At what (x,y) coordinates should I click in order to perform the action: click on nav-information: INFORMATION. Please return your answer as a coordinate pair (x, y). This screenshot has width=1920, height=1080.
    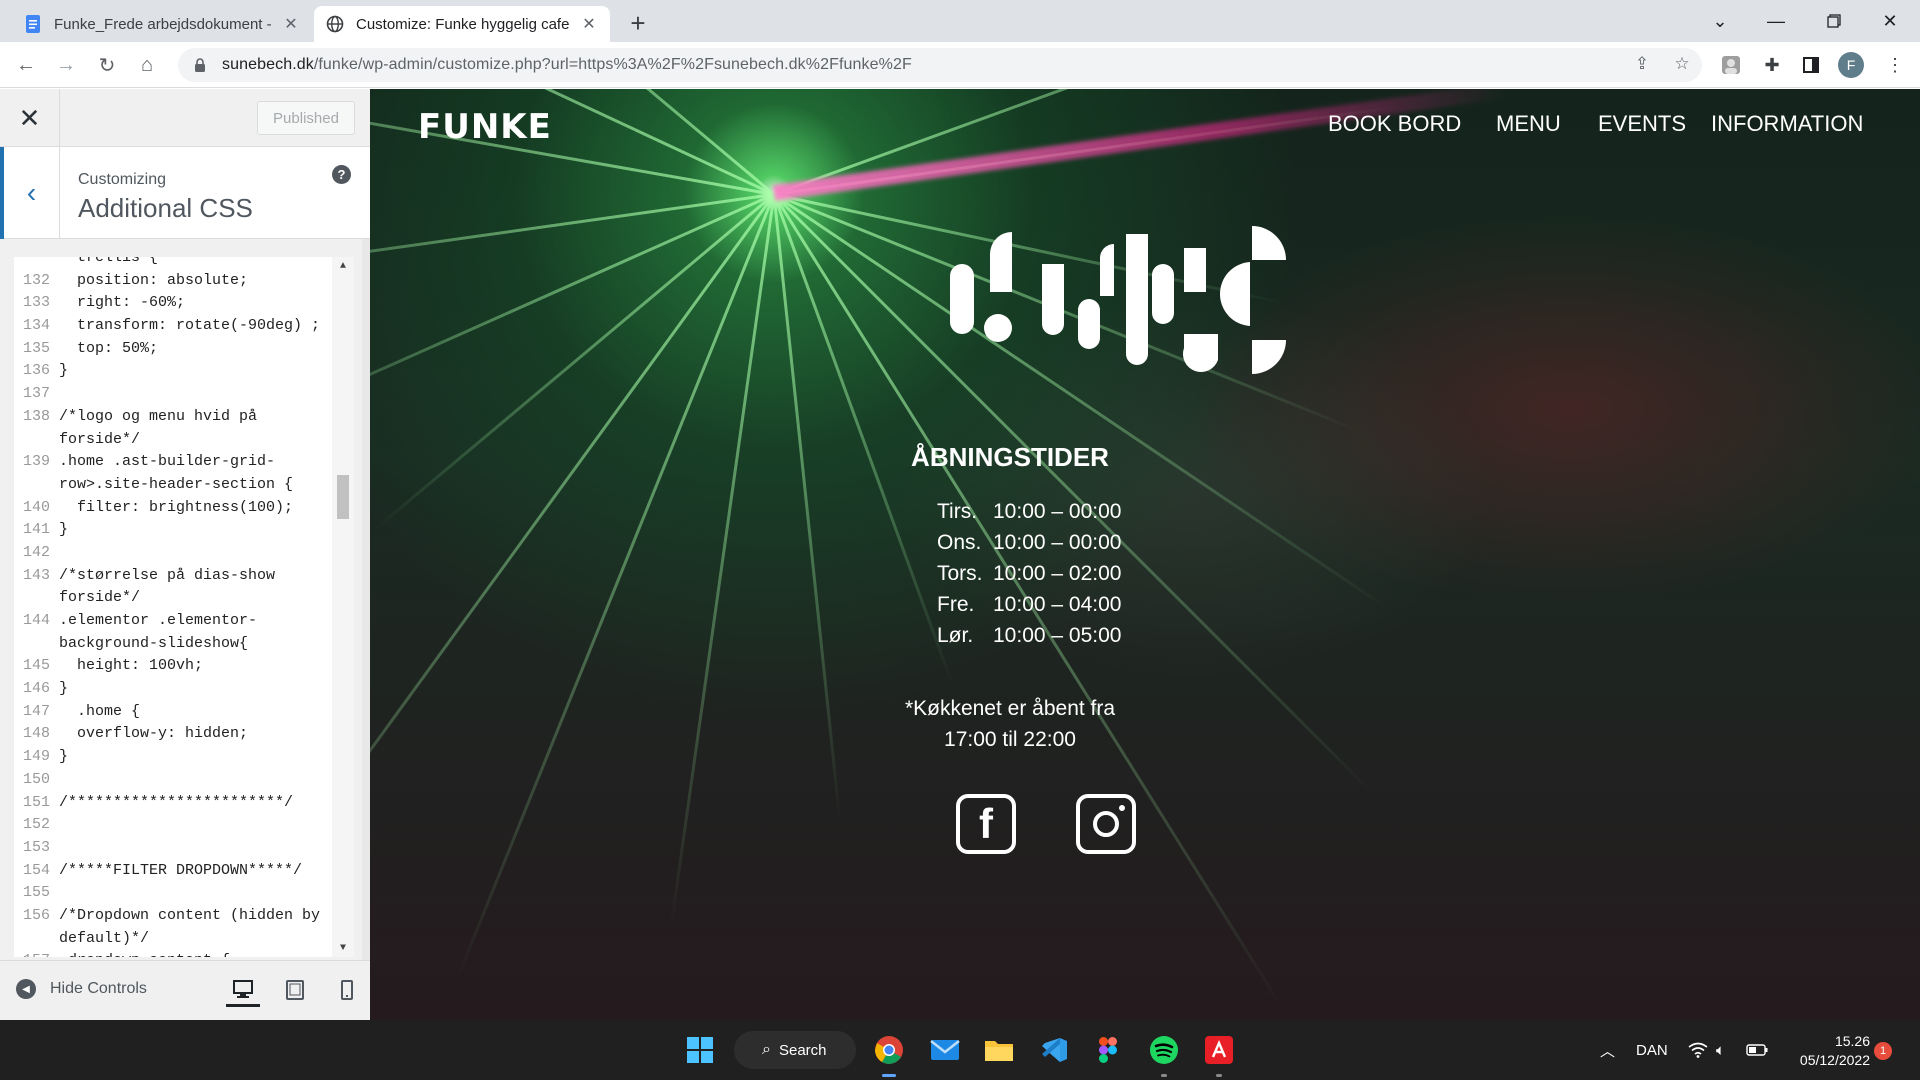
    Looking at the image, I should click on (1787, 124).